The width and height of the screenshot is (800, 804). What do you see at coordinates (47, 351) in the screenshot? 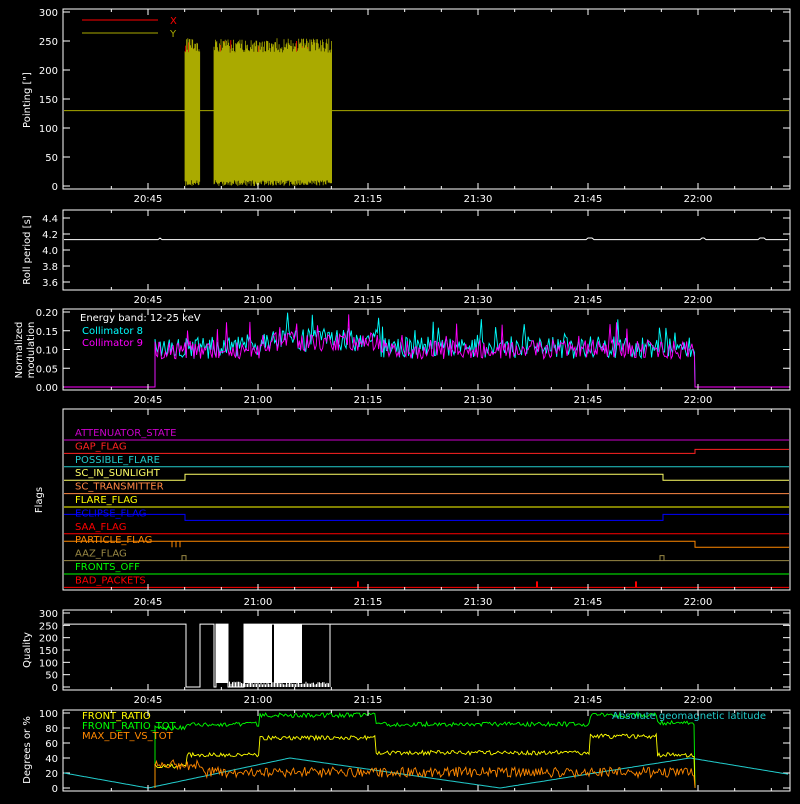
I see `y-tick-label: 0.10` at bounding box center [47, 351].